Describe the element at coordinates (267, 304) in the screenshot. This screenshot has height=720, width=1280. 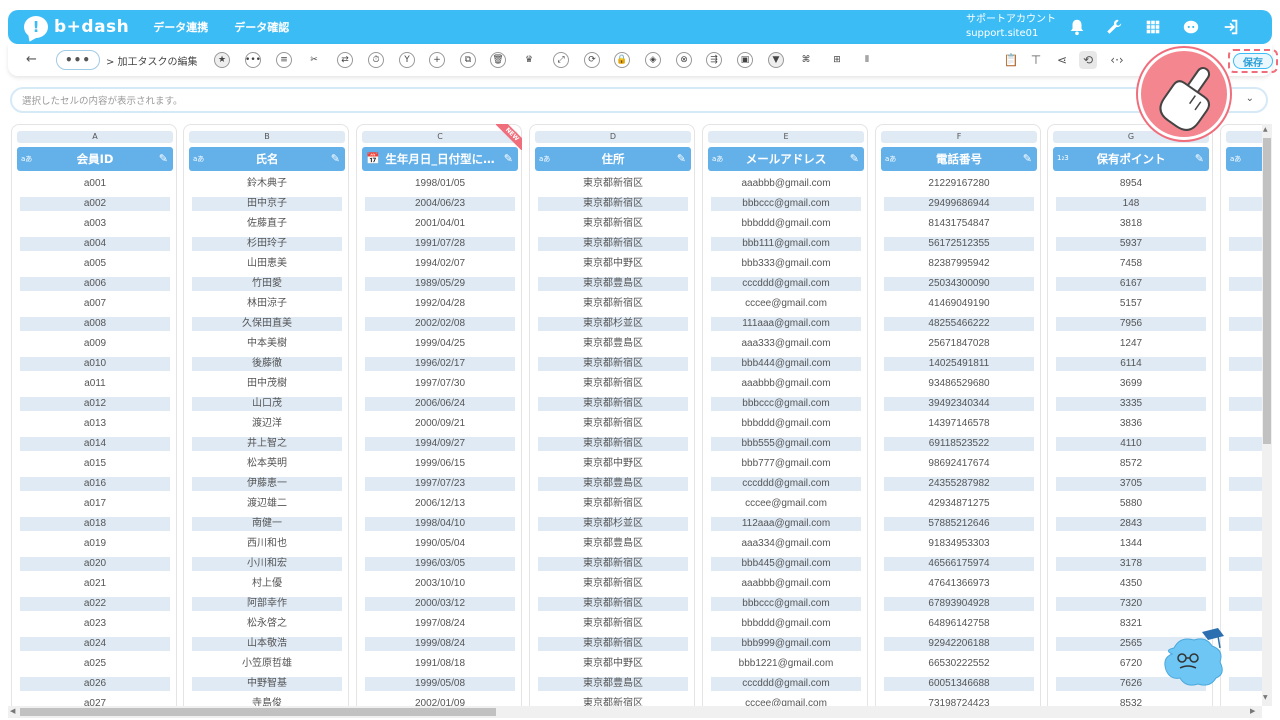
I see `table-cell: 林田涼子` at that location.